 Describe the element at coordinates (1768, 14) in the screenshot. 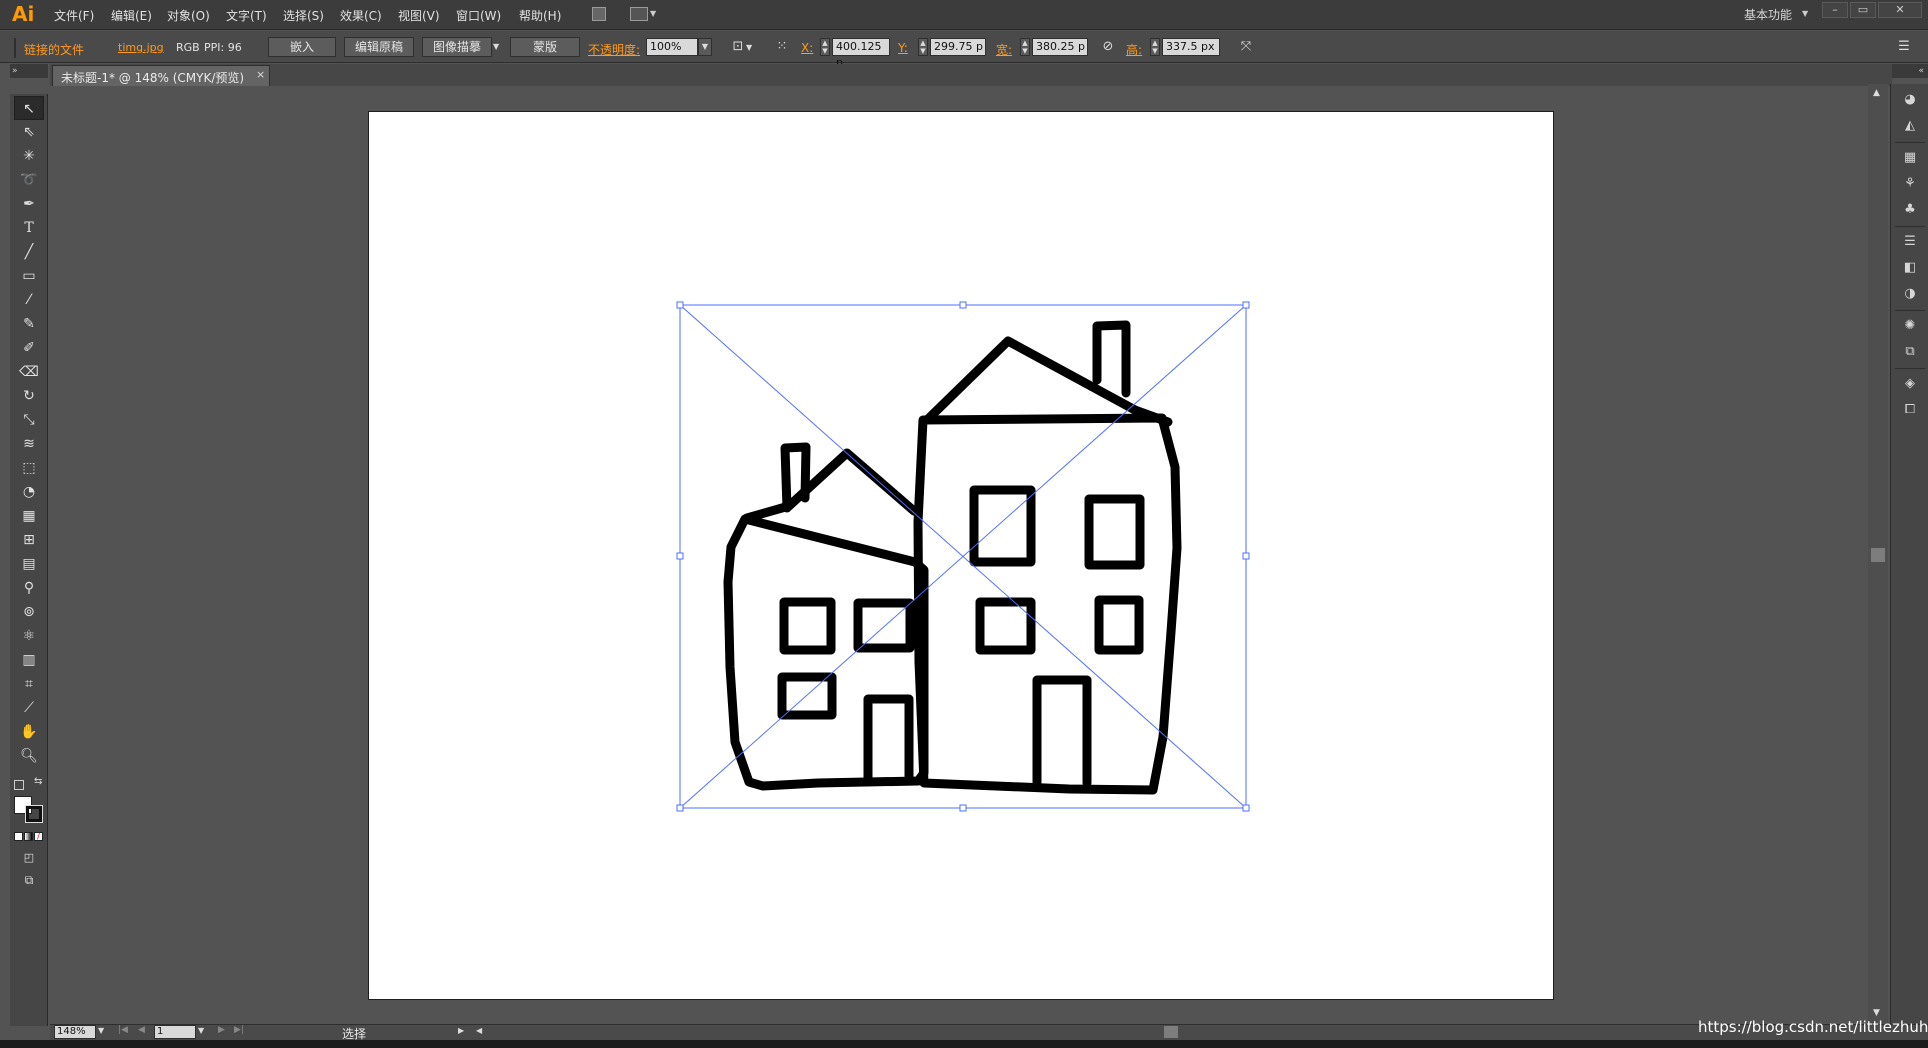

I see `workspace-switcher: 基本功能` at that location.